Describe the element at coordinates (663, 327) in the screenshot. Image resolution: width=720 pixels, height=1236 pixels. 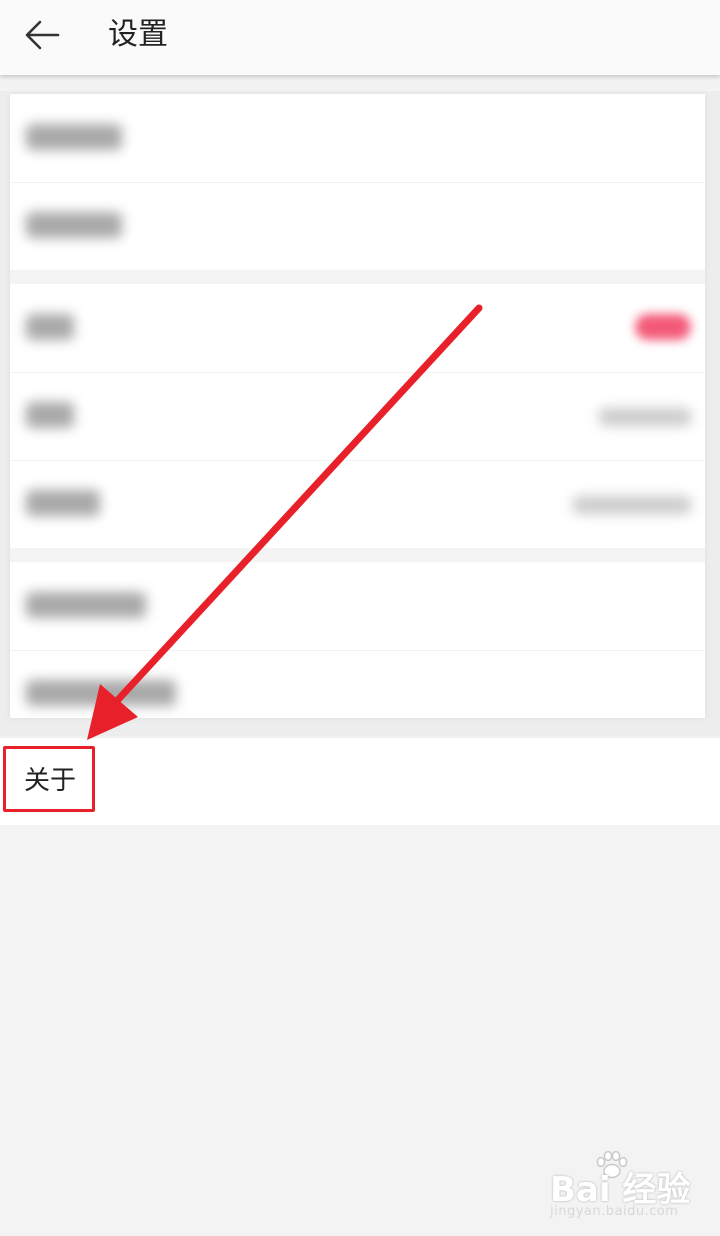
I see `toggle-switch` at that location.